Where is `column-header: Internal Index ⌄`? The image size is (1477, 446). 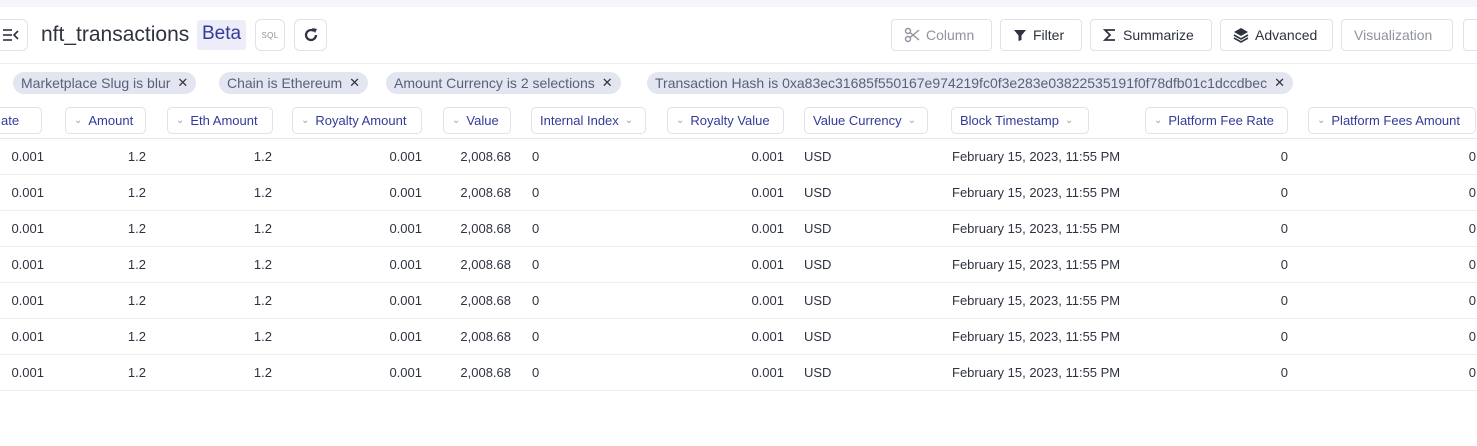
column-header: Internal Index ⌄ is located at coordinates (588, 120).